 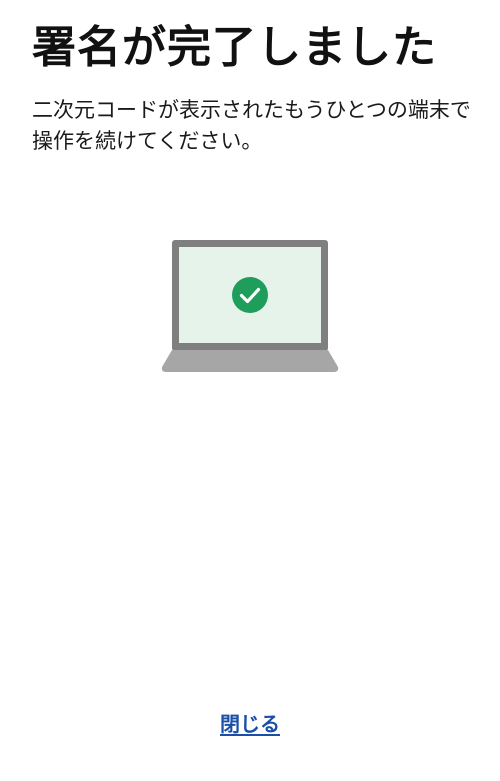 What do you see at coordinates (234, 47) in the screenshot?
I see `page-title: 署名が完了しました` at bounding box center [234, 47].